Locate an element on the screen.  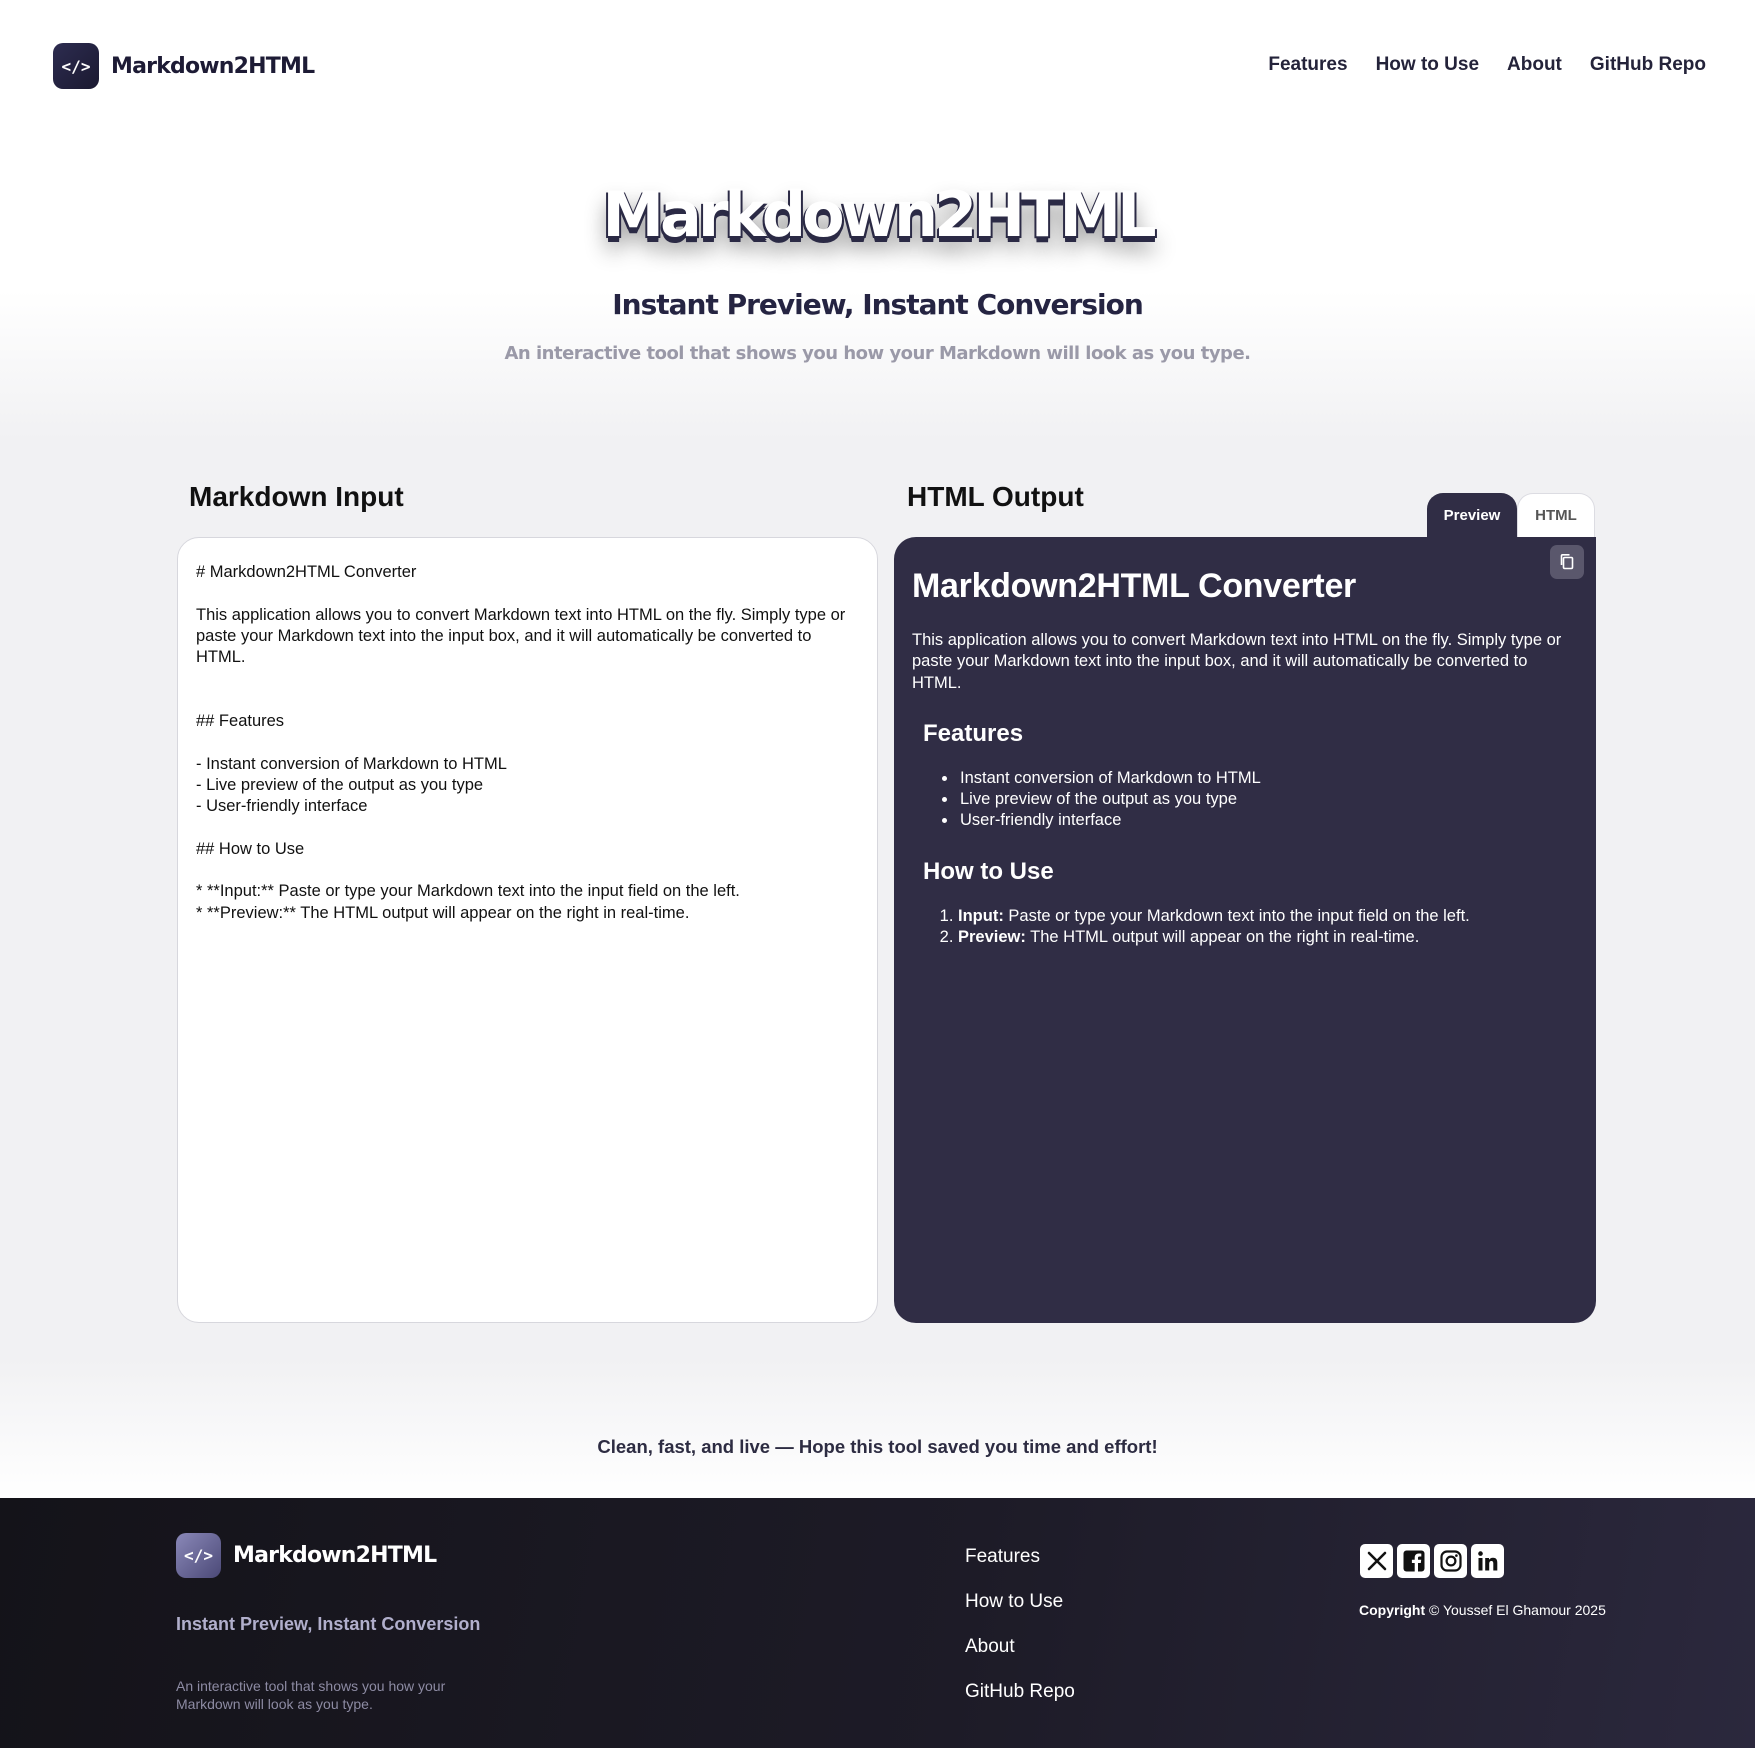
instagram-social-link is located at coordinates (1450, 1561).